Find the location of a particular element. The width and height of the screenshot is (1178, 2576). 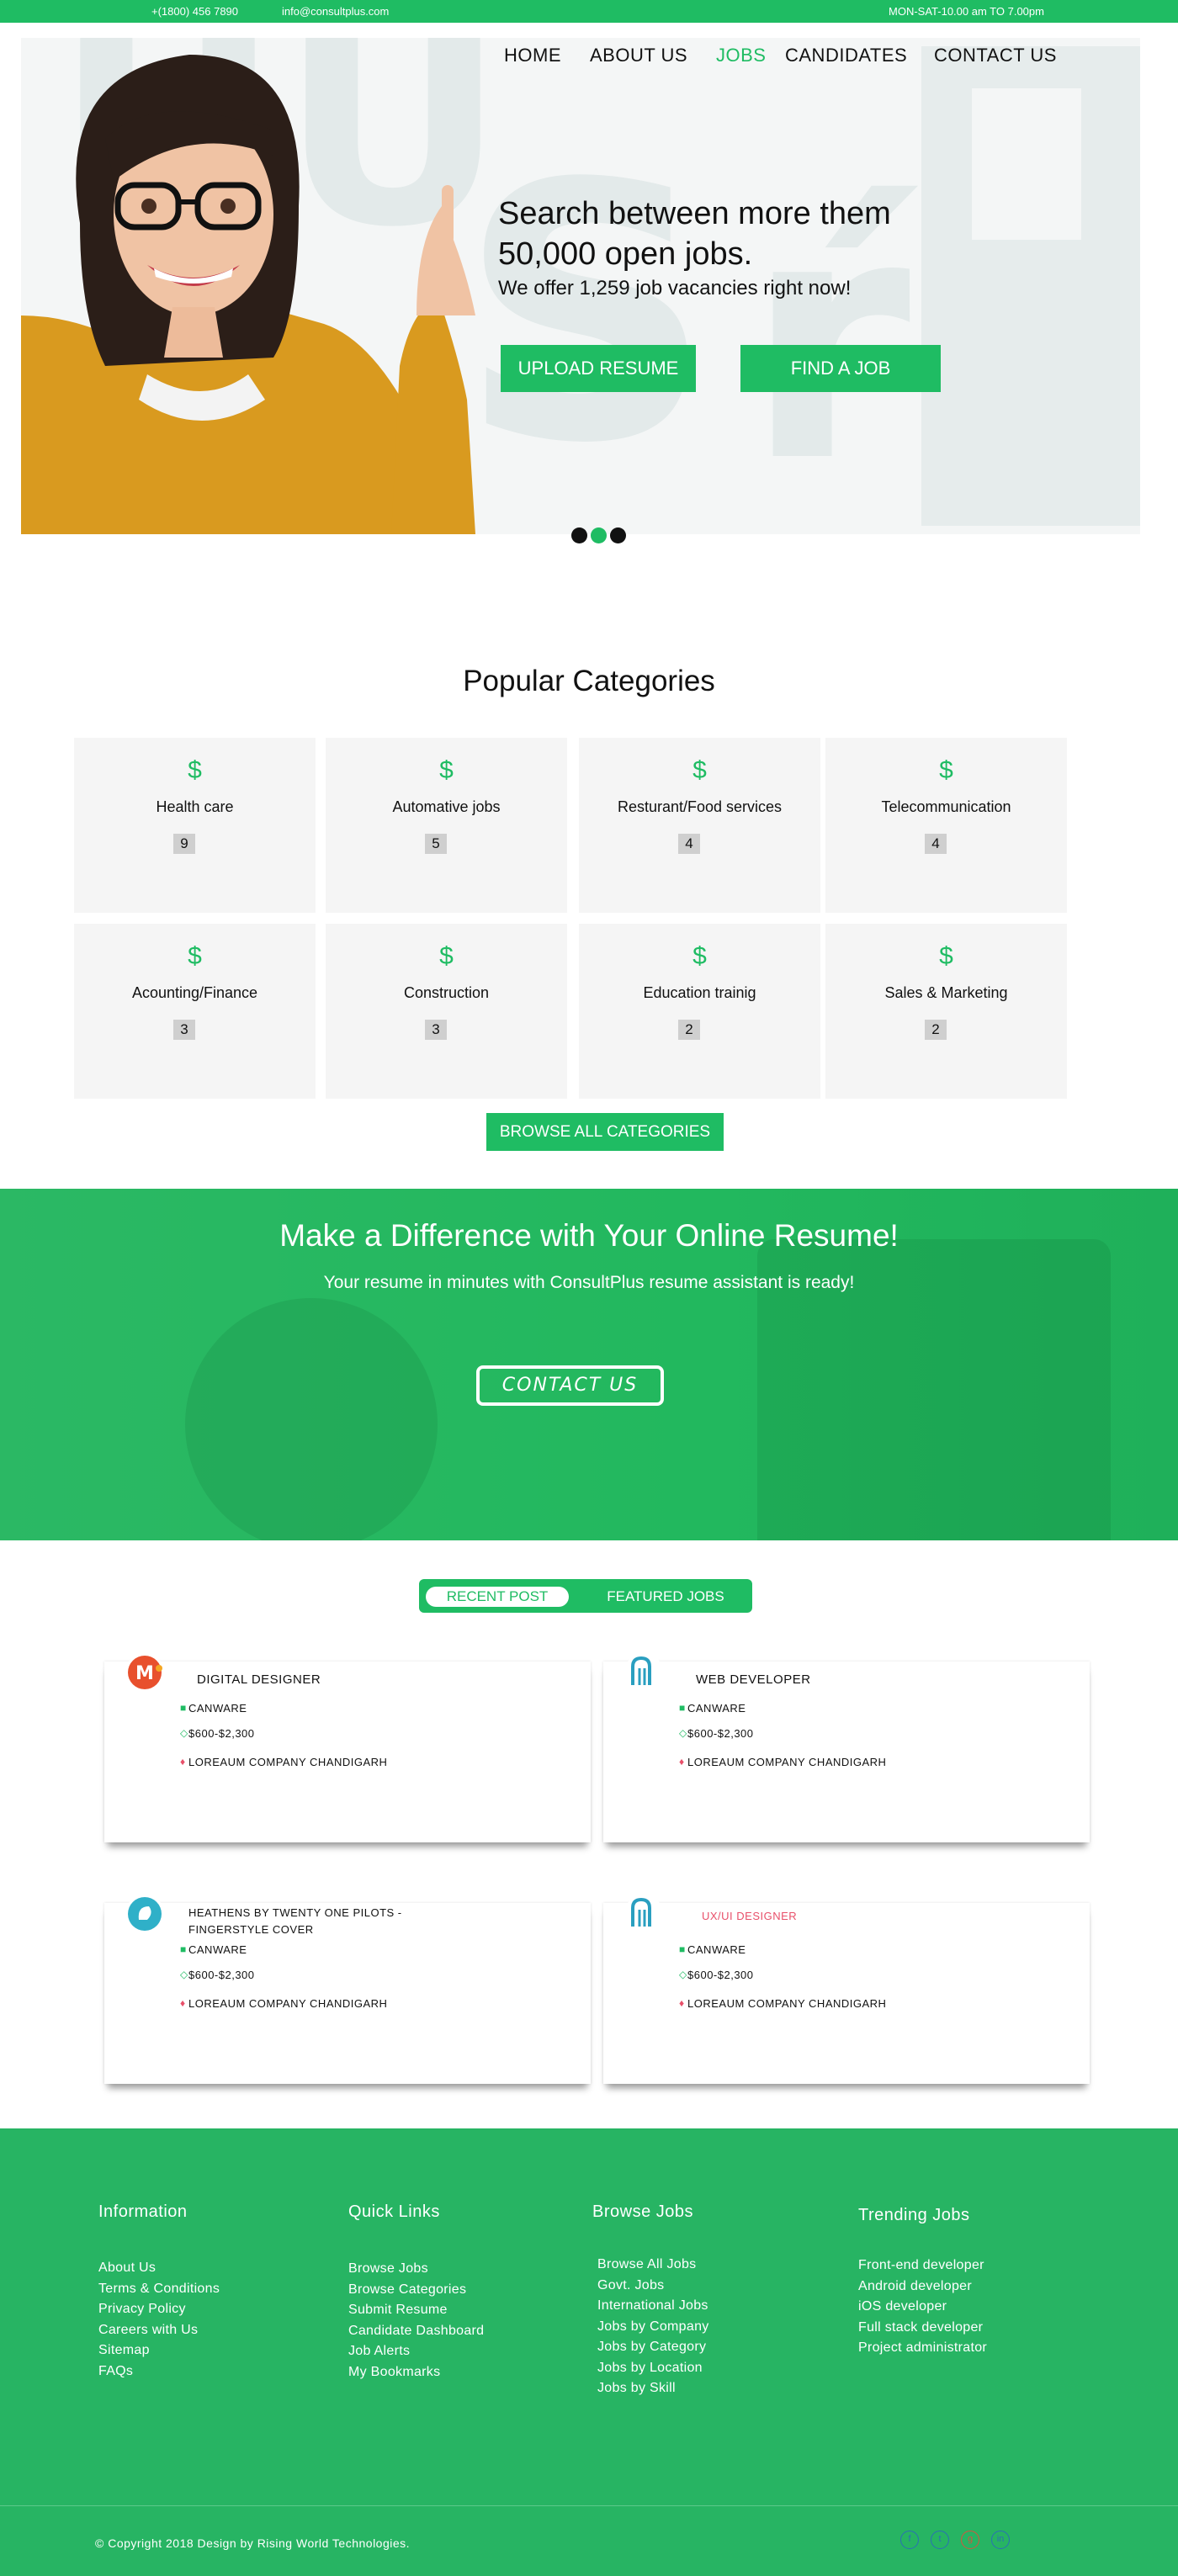

footer-link: Jobs by Category is located at coordinates (653, 2347).